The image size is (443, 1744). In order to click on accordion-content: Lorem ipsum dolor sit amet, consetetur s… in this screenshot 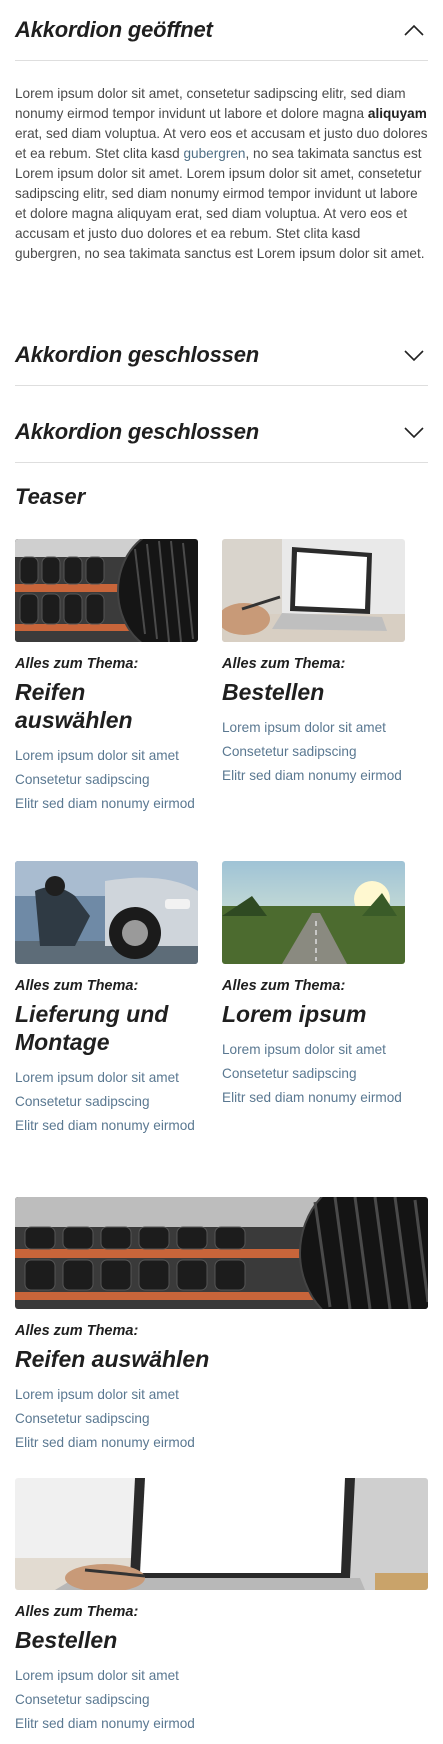, I will do `click(221, 173)`.